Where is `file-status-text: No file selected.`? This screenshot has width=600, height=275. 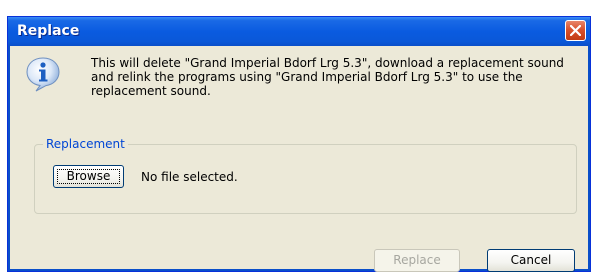 file-status-text: No file selected. is located at coordinates (189, 177).